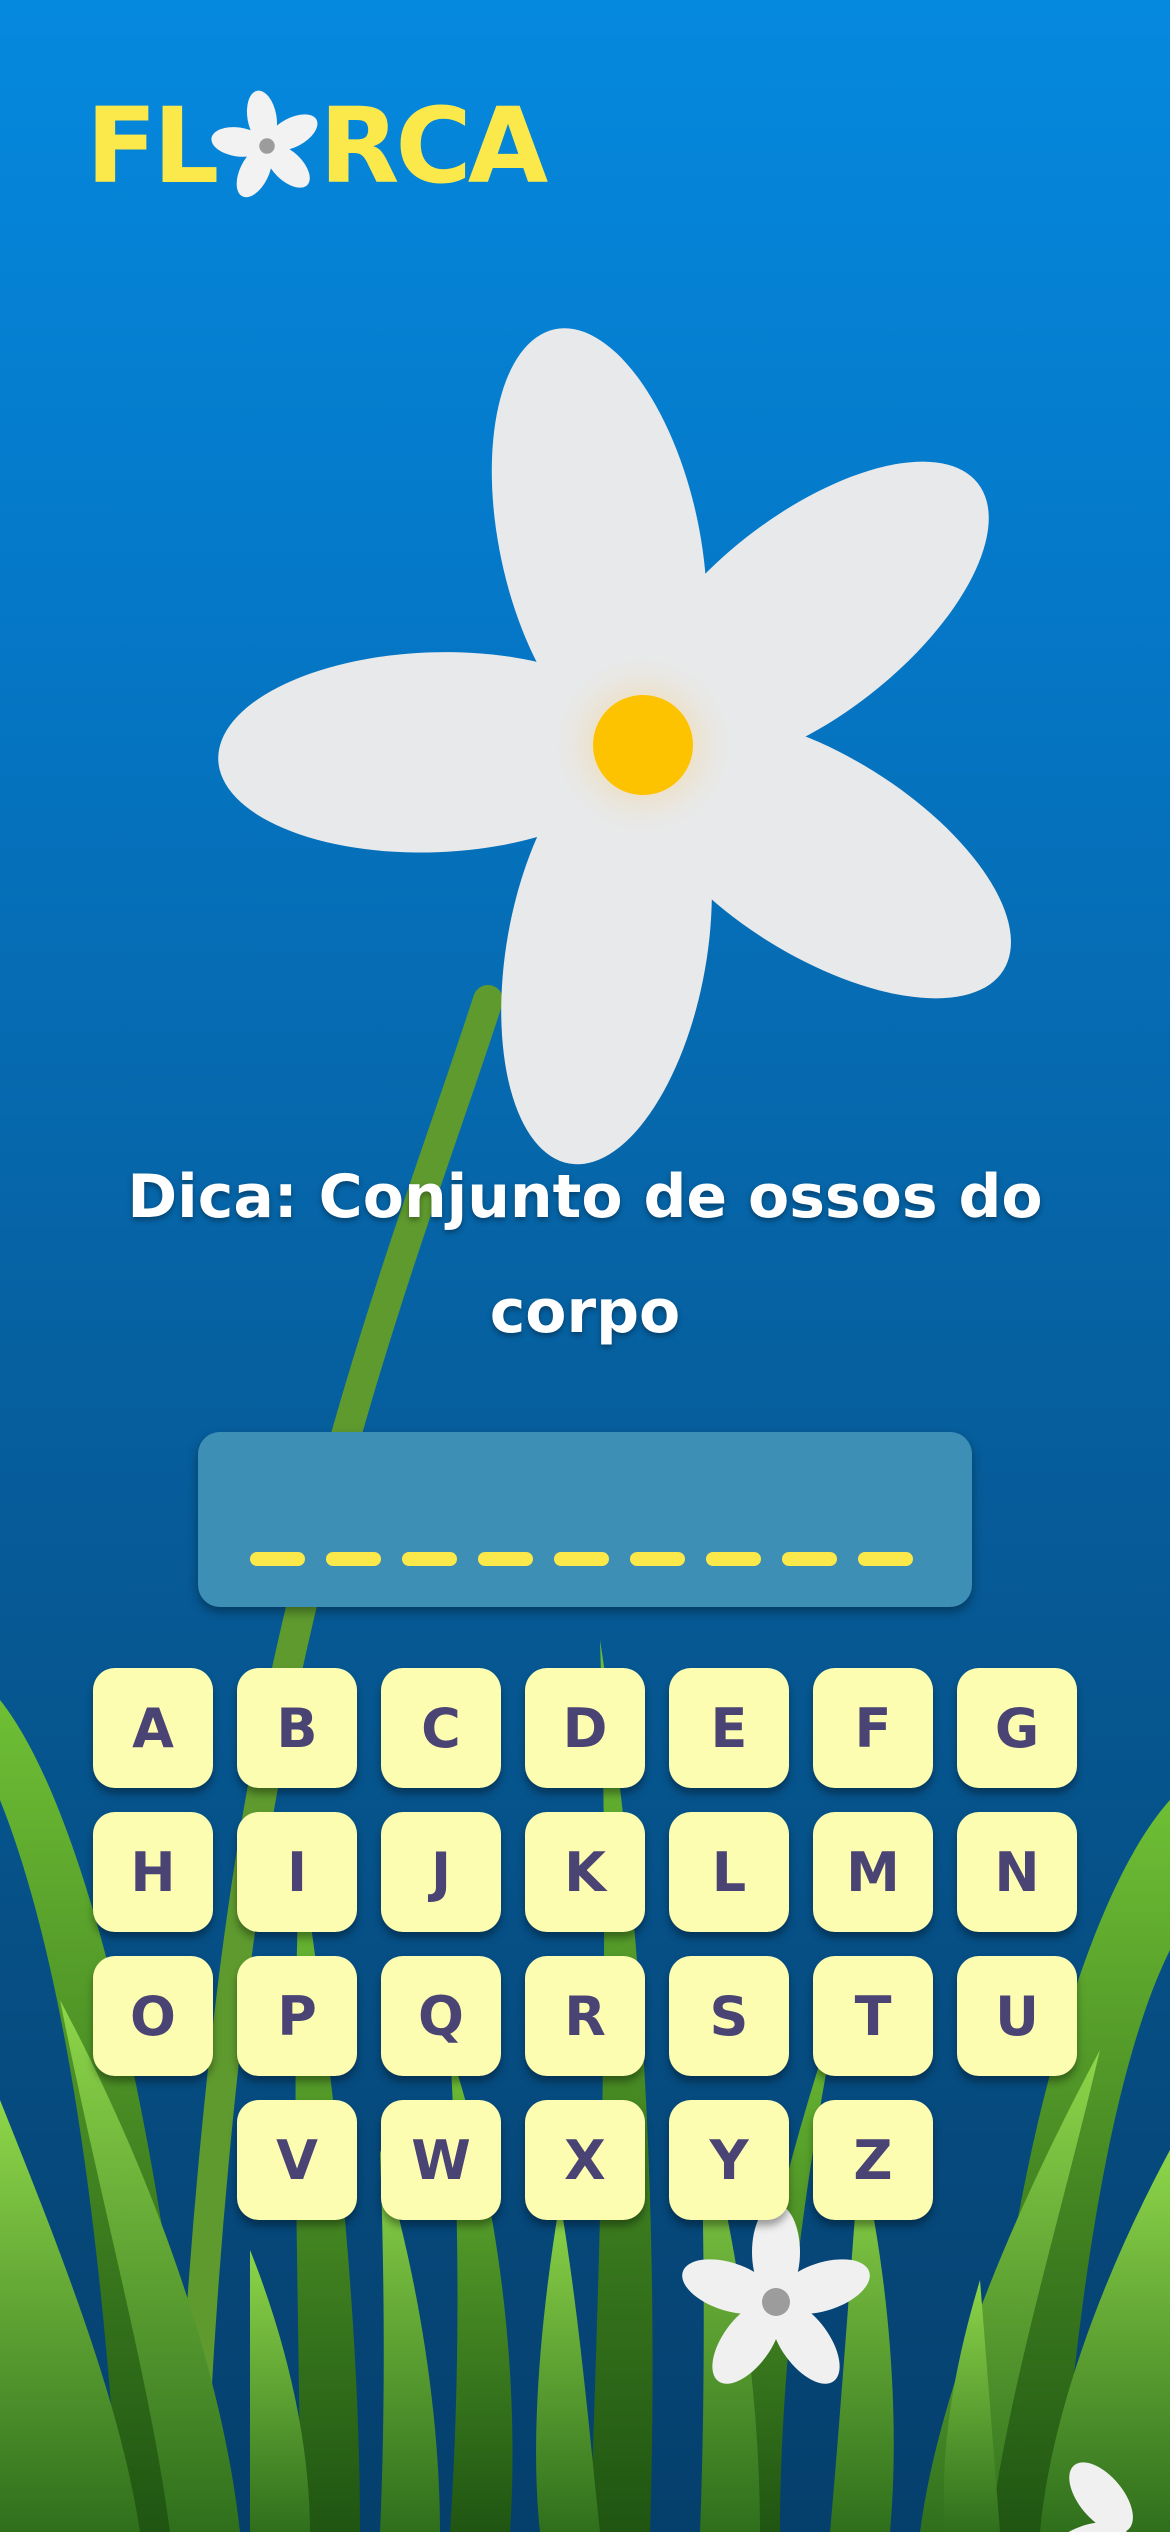 The image size is (1170, 2532). I want to click on key-r: R, so click(585, 2016).